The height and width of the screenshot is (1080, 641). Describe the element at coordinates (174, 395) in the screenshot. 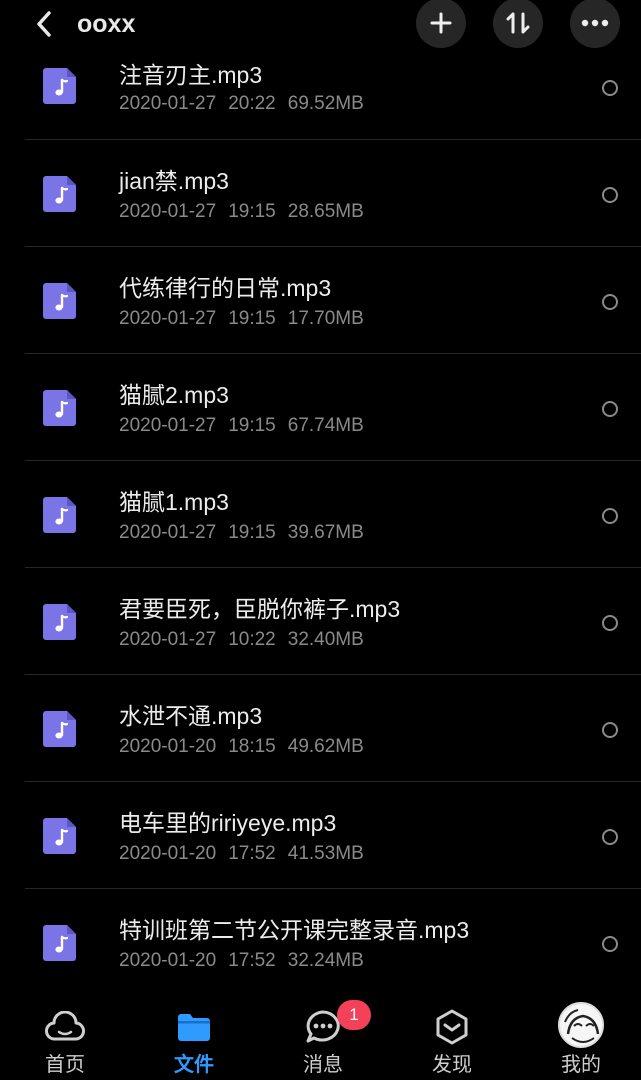

I see `file-name: 猫腻2.mp3` at that location.